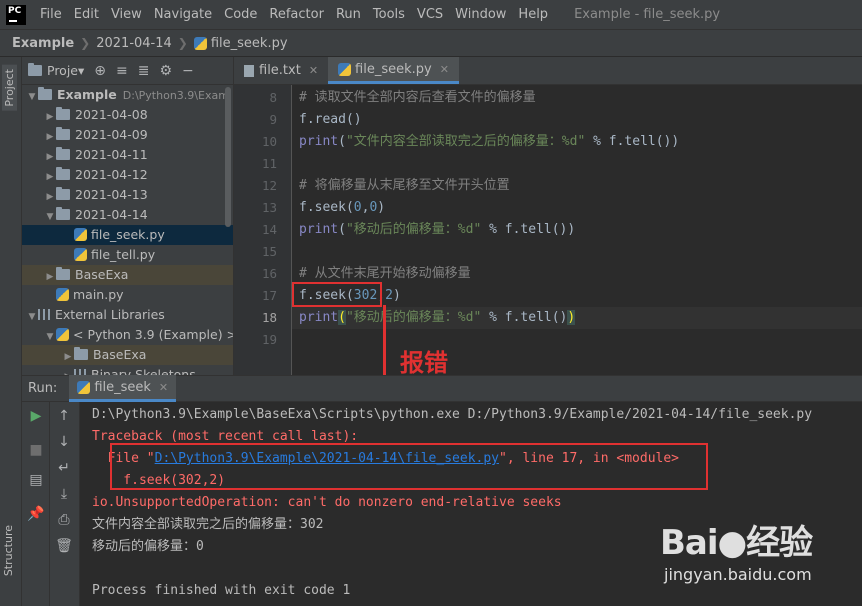  Describe the element at coordinates (64, 494) in the screenshot. I see `scroll-to-end-icon: ⤓` at that location.